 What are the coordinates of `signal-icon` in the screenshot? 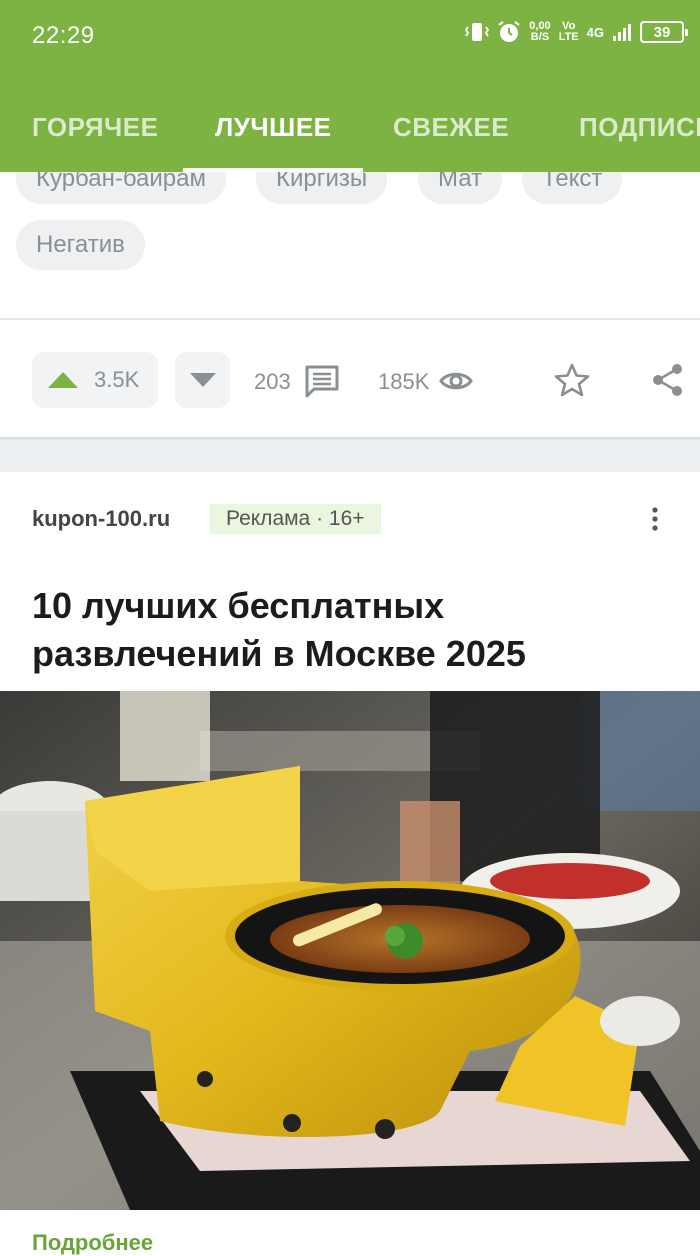 It's located at (622, 32).